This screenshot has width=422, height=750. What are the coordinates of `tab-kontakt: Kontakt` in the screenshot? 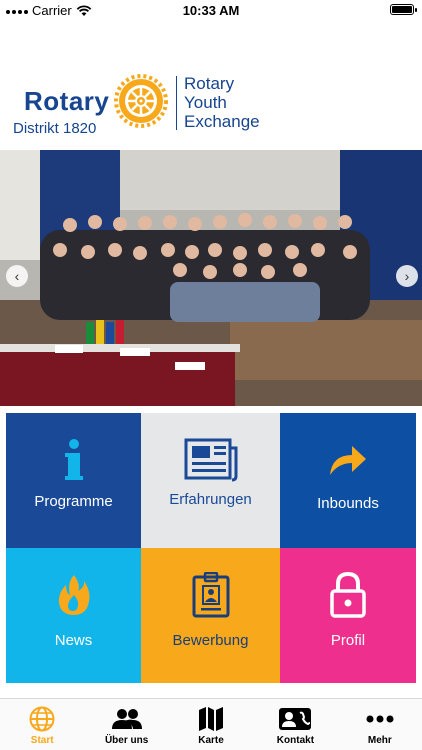 It's located at (295, 724).